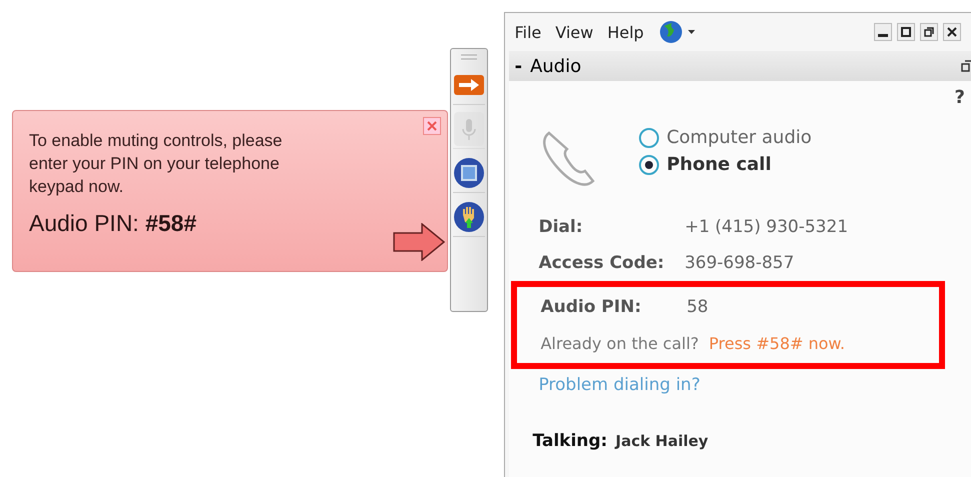 Image resolution: width=971 pixels, height=477 pixels. Describe the element at coordinates (883, 35) in the screenshot. I see `minimize-icon` at that location.